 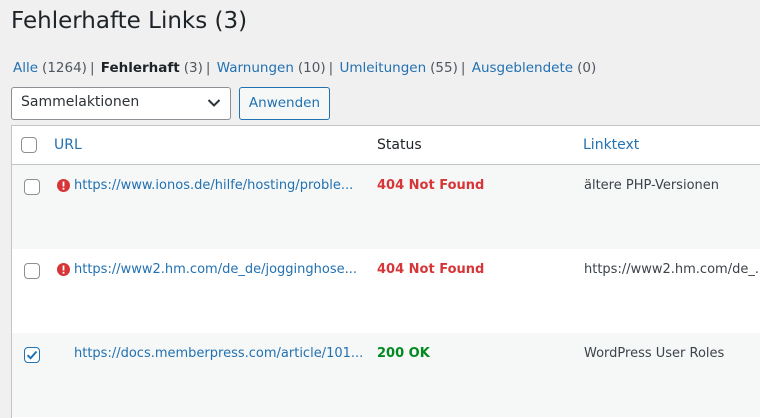 I want to click on filter-all-link: Alle, so click(x=25, y=68).